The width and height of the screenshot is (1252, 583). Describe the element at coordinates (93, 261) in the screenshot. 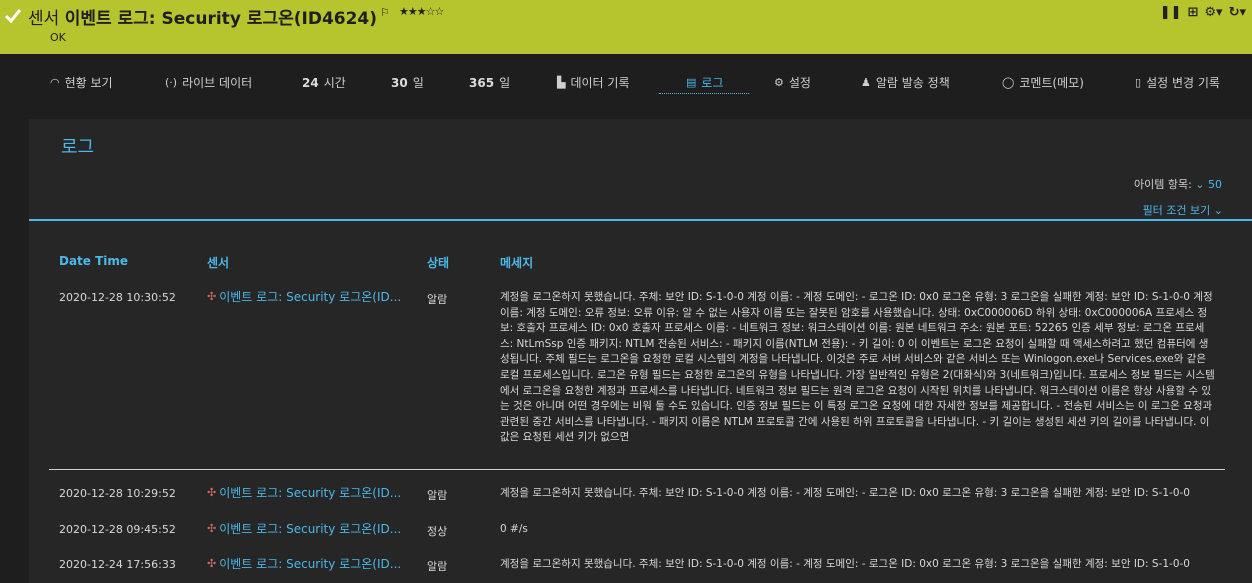

I see `column-header-datetime: Date Time` at that location.